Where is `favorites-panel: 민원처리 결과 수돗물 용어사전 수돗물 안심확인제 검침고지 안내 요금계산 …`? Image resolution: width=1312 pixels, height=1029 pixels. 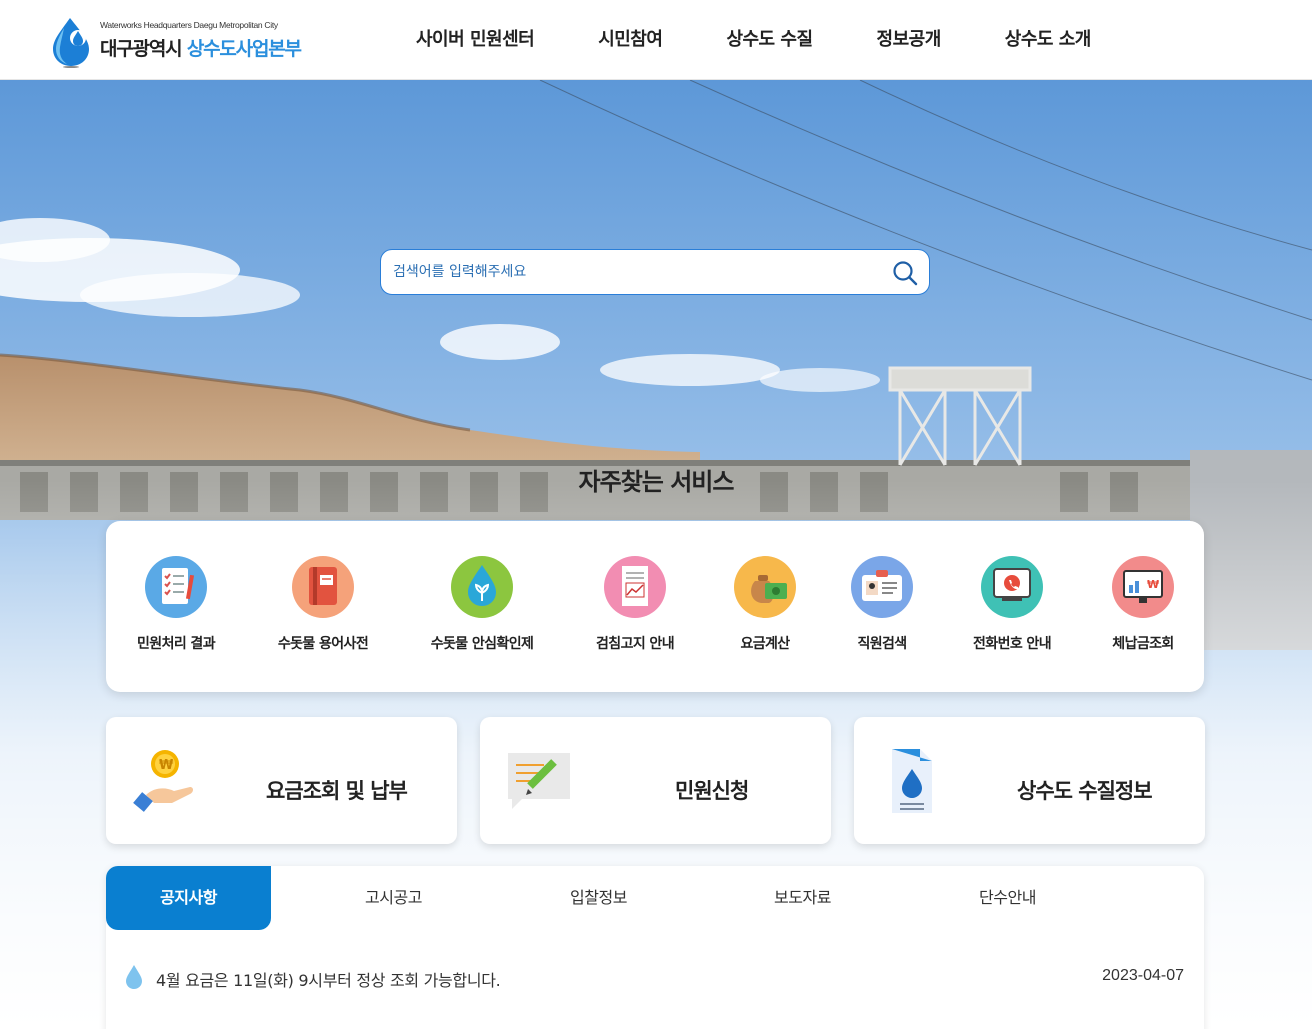 favorites-panel: 민원처리 결과 수돗물 용어사전 수돗물 안심확인제 검침고지 안내 요금계산 … is located at coordinates (655, 606).